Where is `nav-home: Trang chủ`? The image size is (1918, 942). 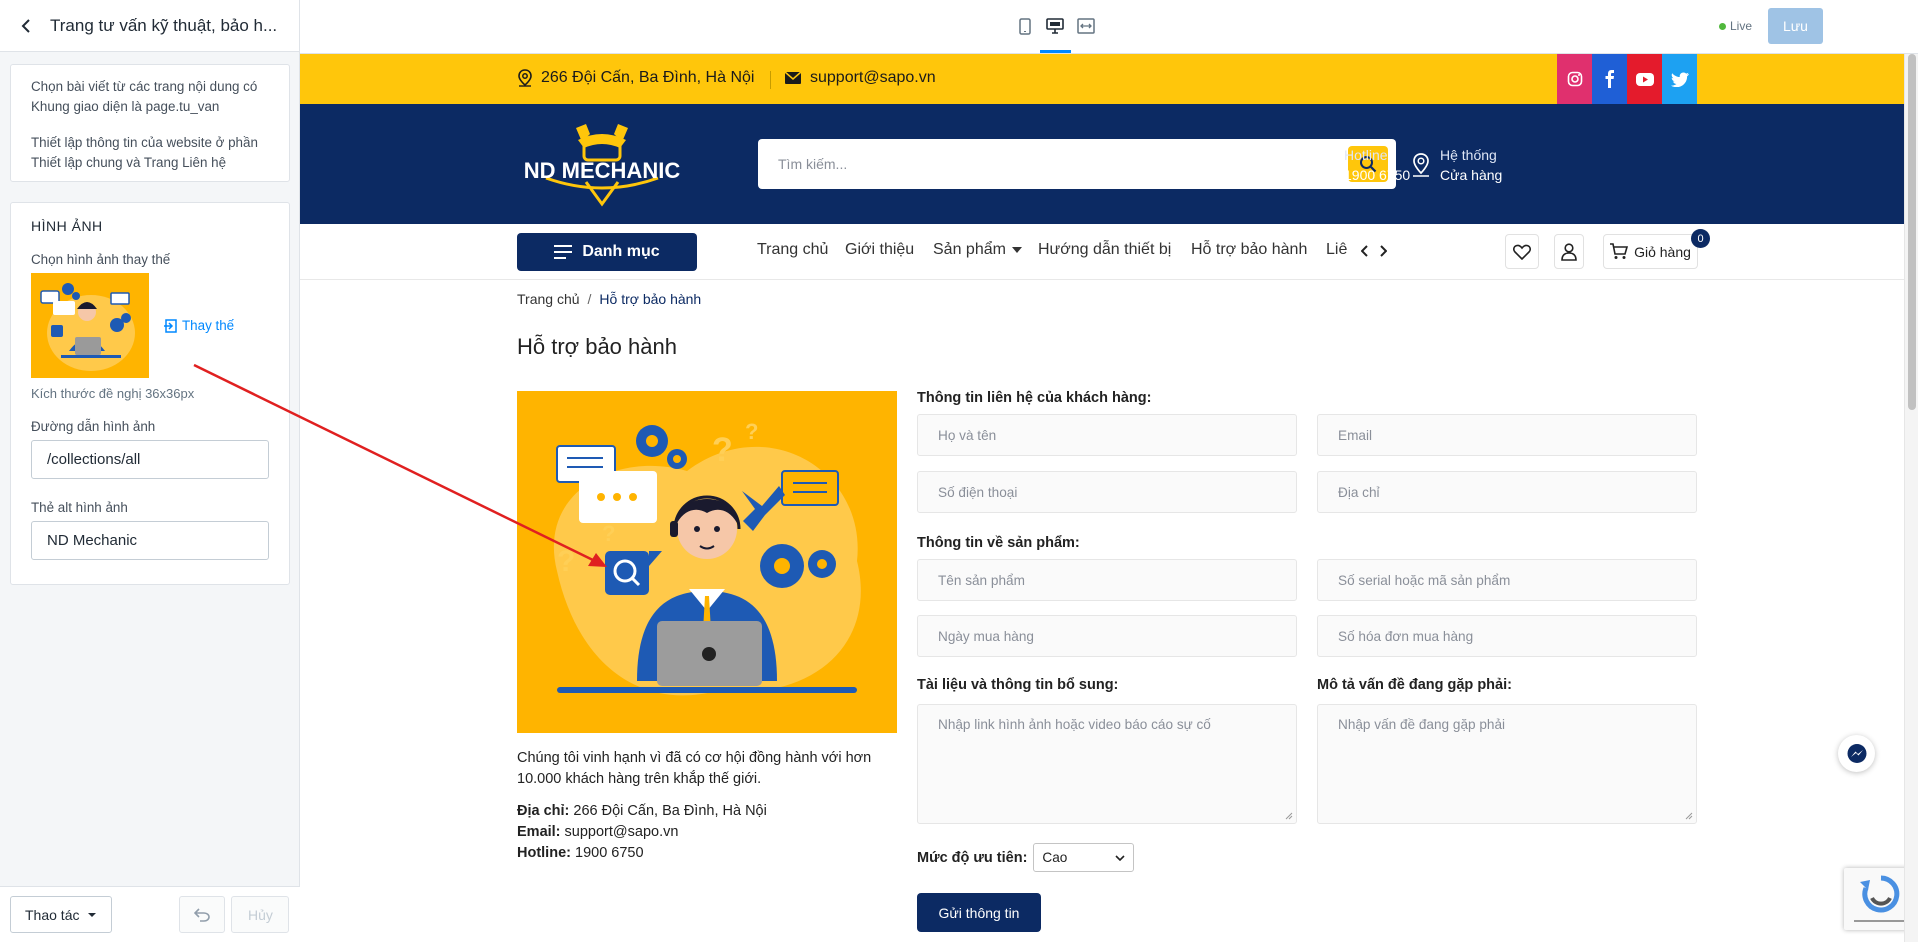 nav-home: Trang chủ is located at coordinates (792, 250).